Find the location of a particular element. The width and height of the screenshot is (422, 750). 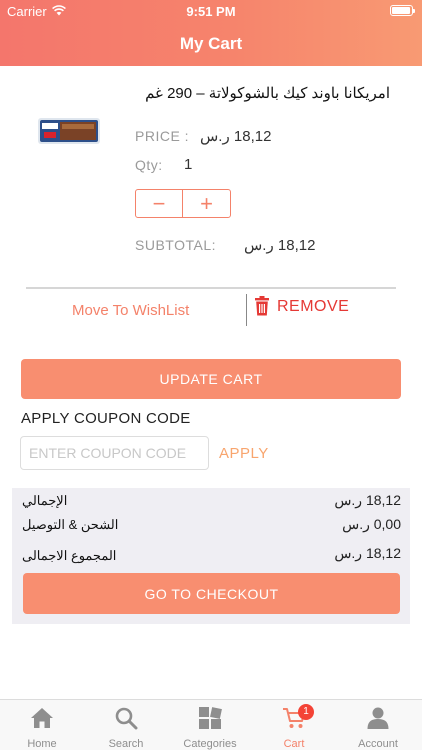

move-to-wishlist-button: Move To WishList is located at coordinates (130, 310).